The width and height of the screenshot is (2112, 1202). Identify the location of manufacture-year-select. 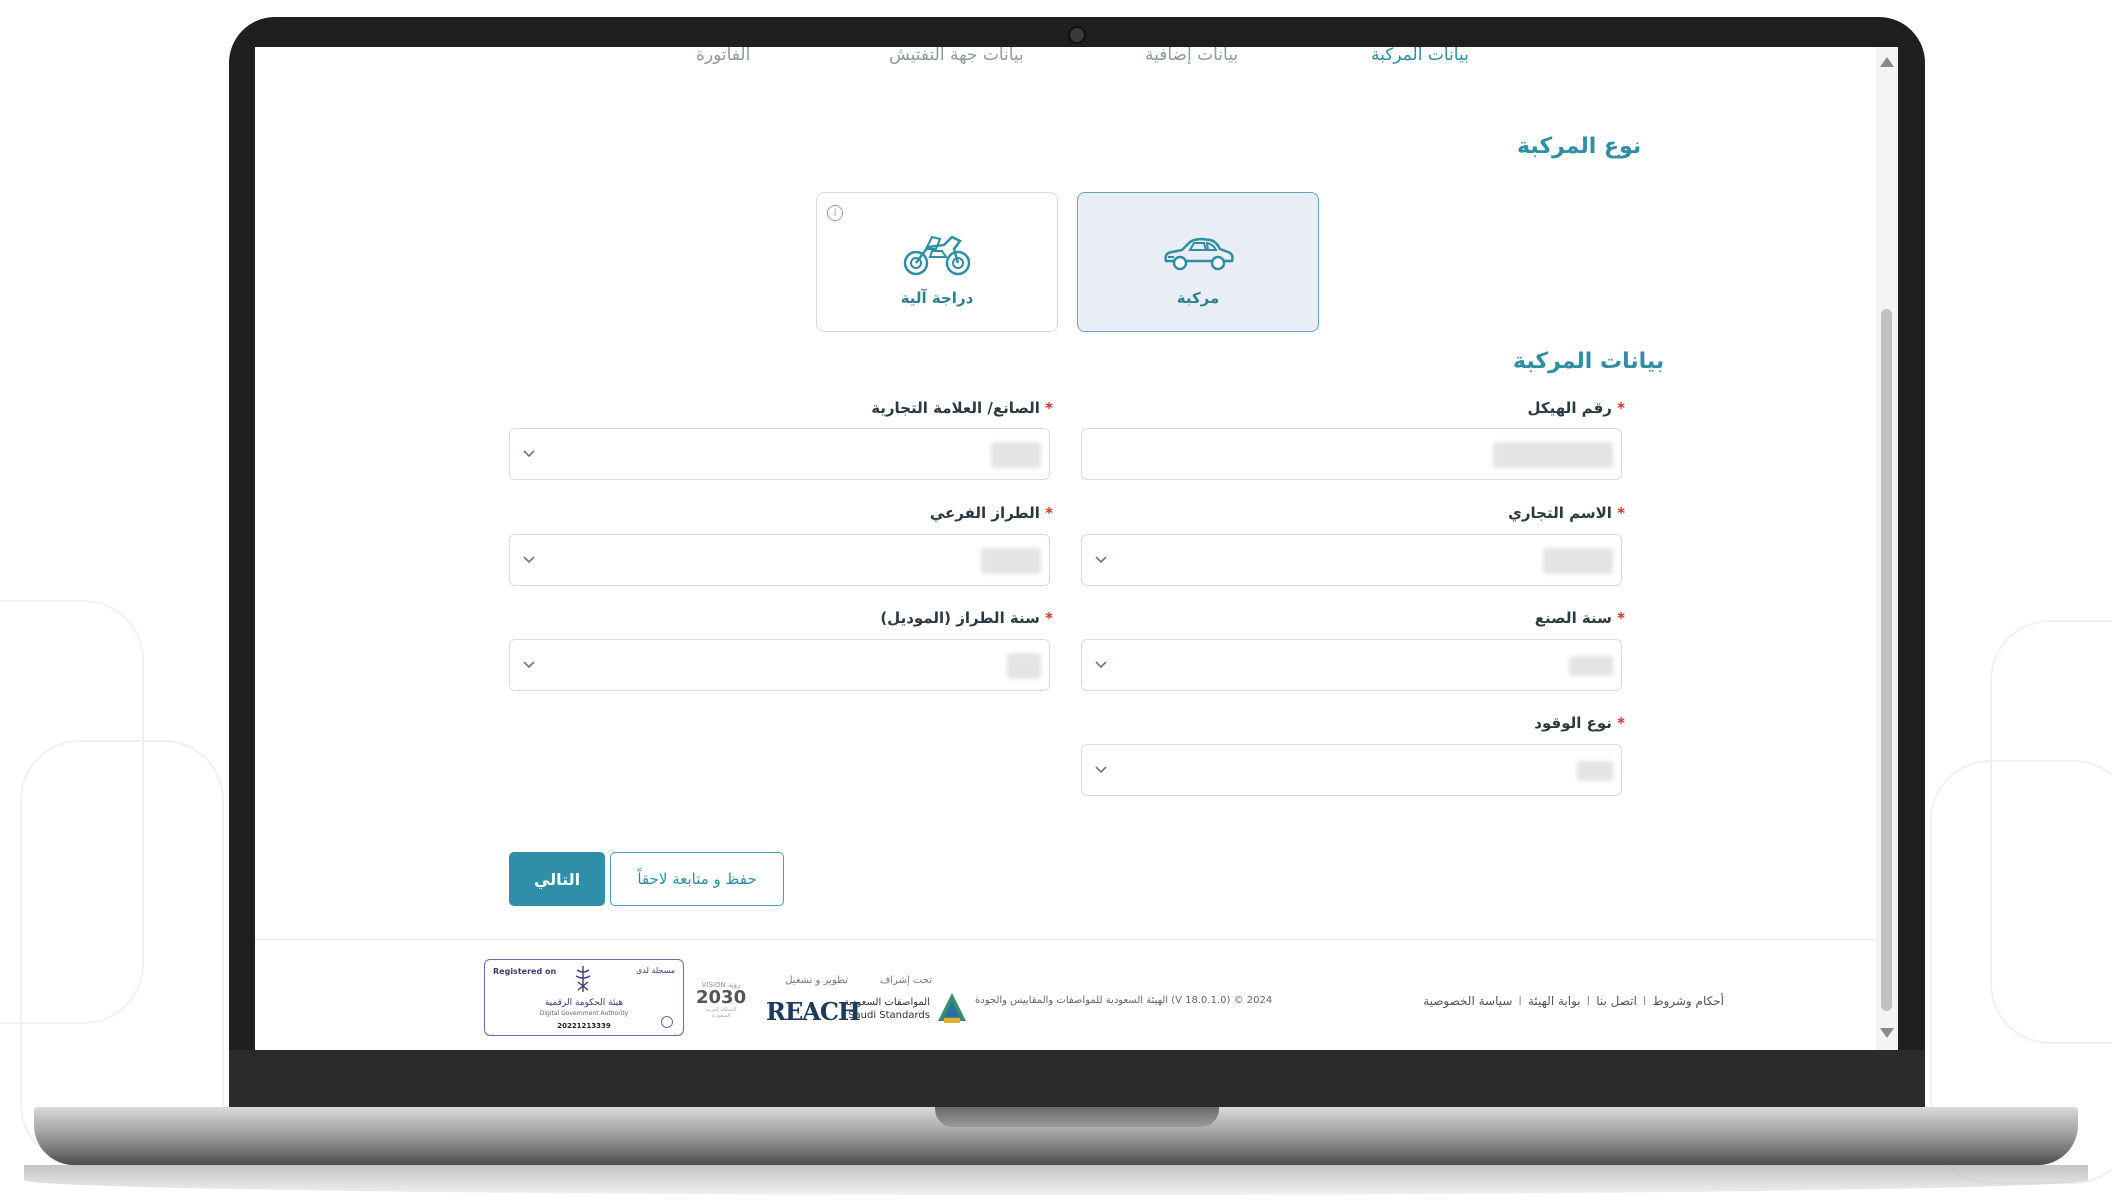
(1351, 665).